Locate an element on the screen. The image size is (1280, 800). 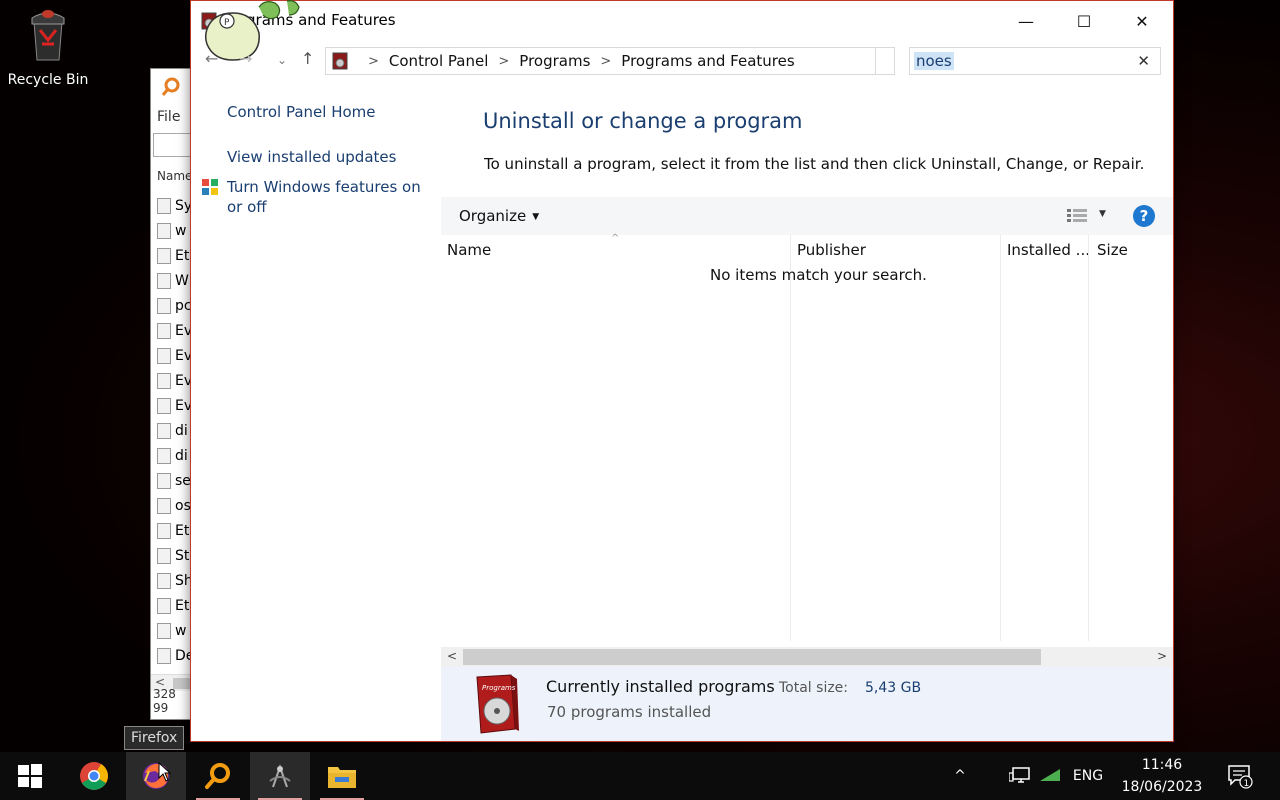
up-button: ↑ is located at coordinates (307, 58).